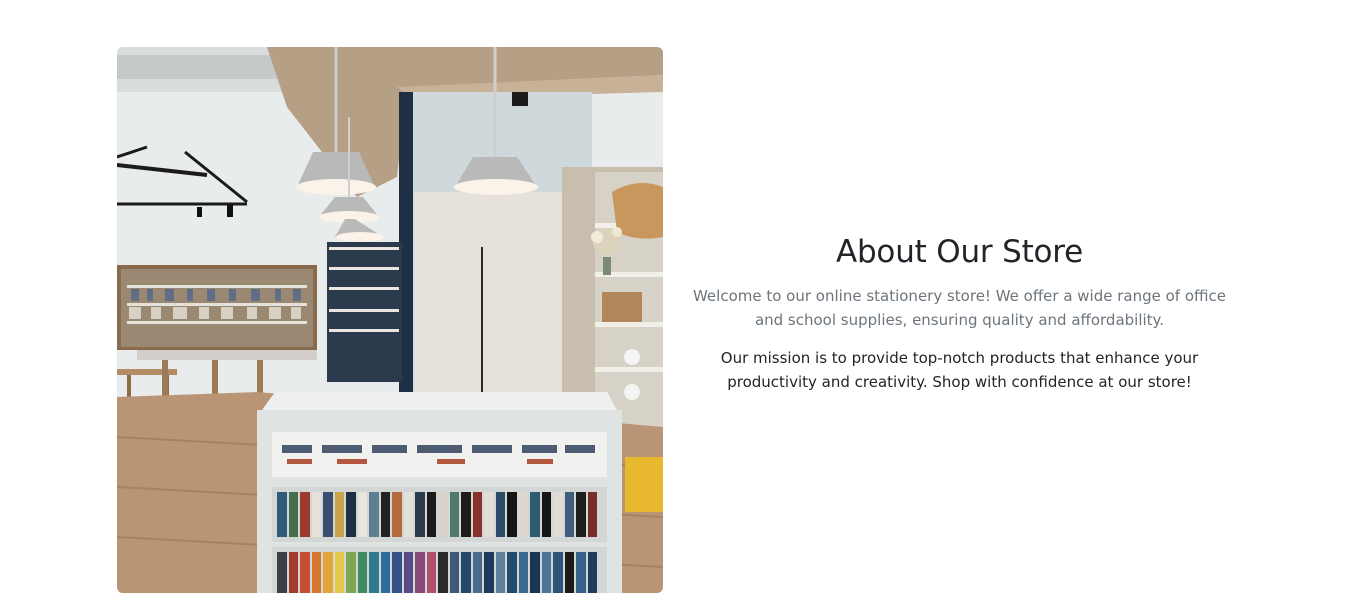  What do you see at coordinates (959, 252) in the screenshot?
I see `about-title: About Our Store` at bounding box center [959, 252].